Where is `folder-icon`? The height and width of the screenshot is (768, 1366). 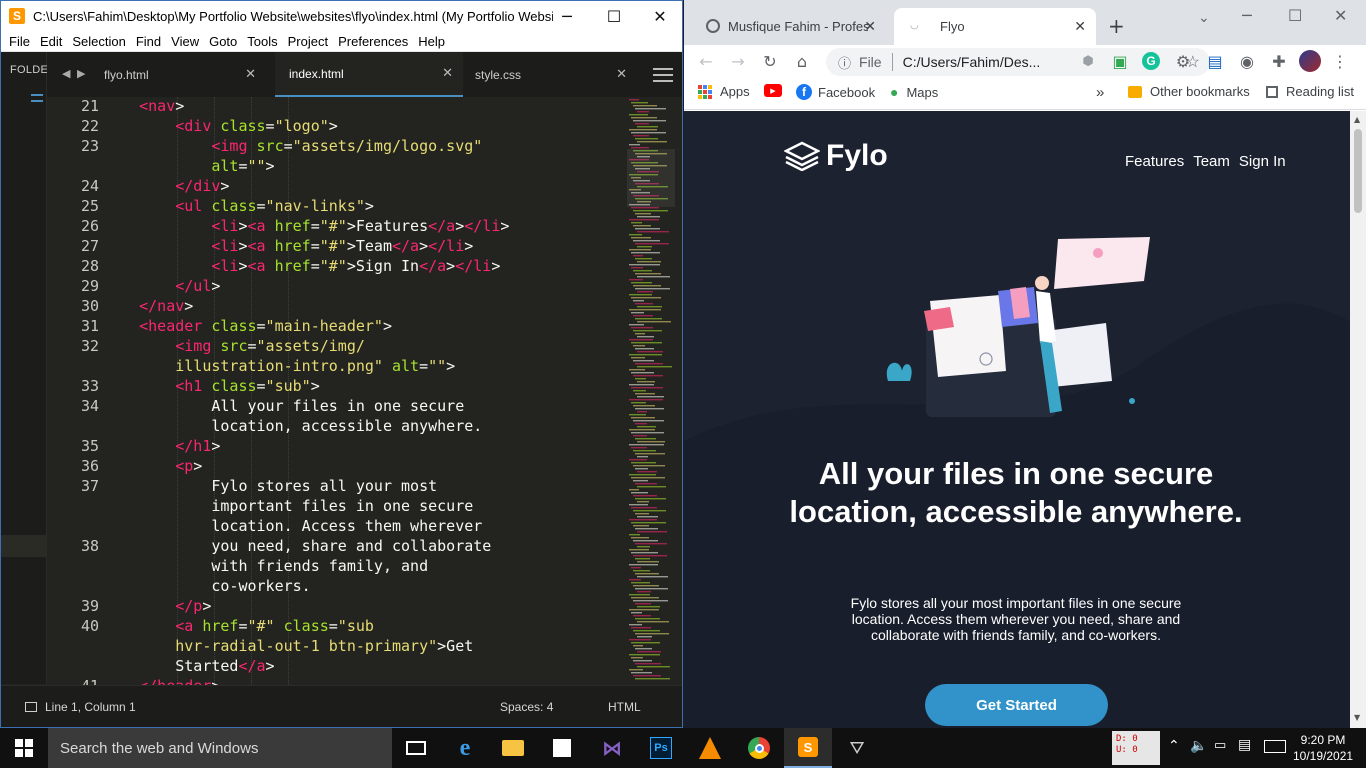
folder-icon is located at coordinates (37, 98).